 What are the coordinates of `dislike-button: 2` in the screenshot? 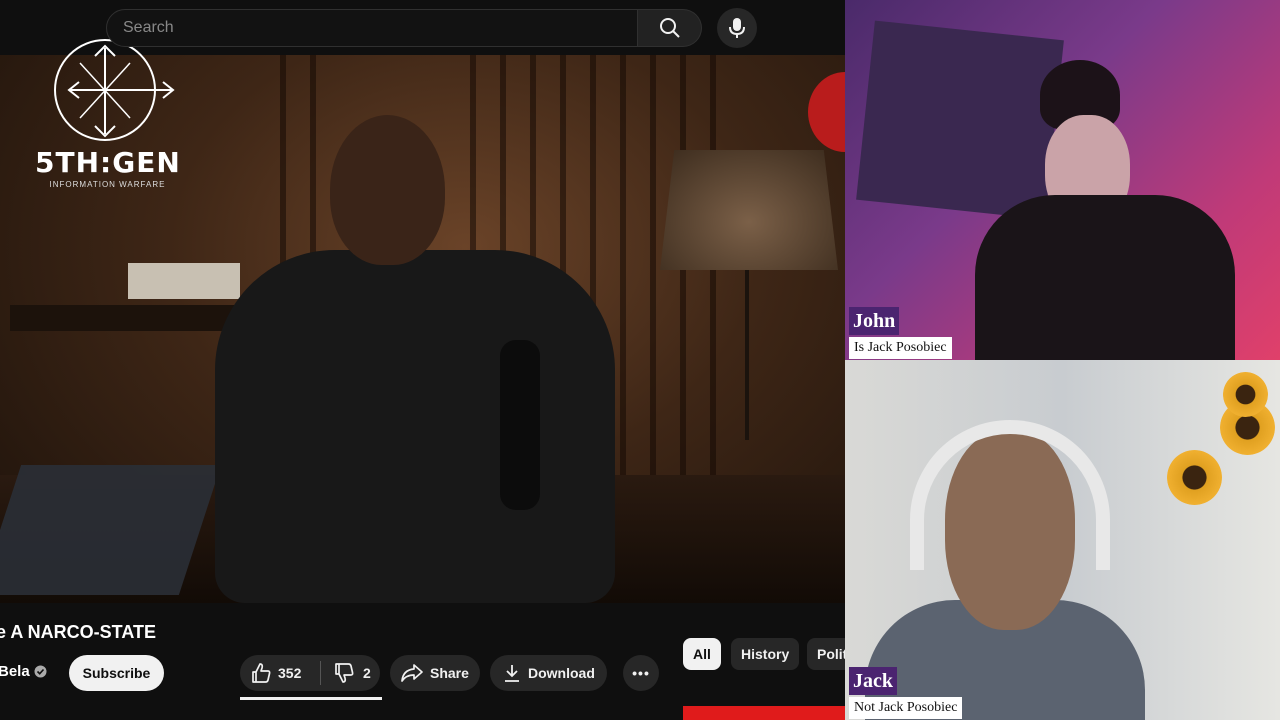 It's located at (346, 673).